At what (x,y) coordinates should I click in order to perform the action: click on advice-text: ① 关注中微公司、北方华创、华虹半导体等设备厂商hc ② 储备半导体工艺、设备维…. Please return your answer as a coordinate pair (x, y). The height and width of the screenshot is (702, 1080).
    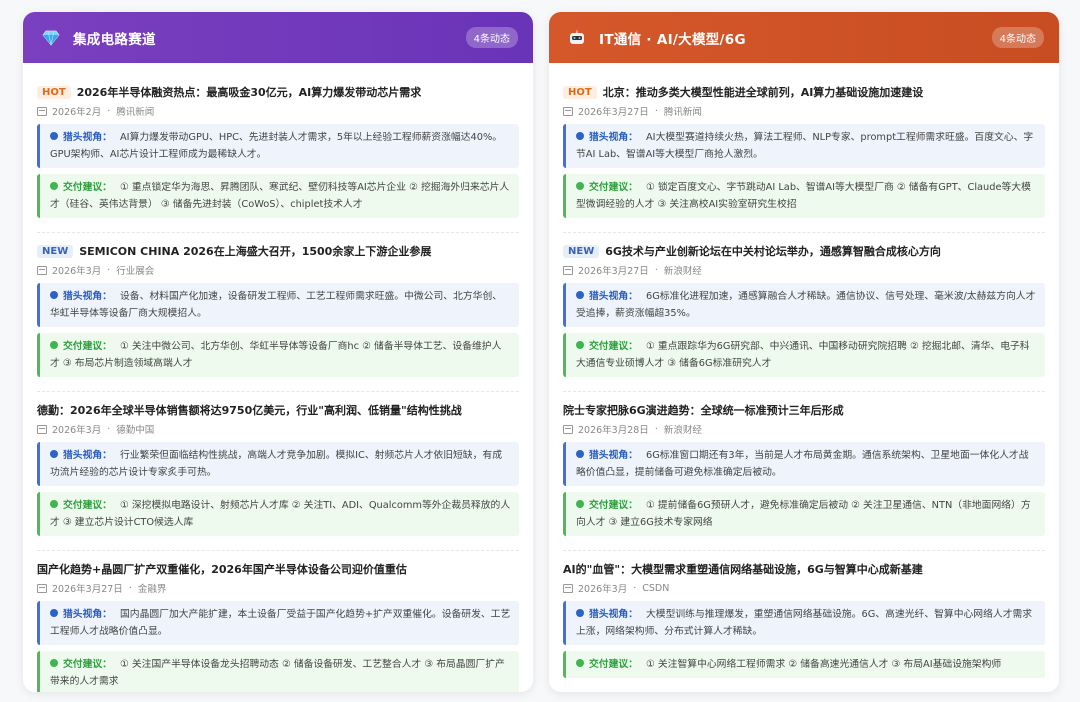
    Looking at the image, I should click on (276, 355).